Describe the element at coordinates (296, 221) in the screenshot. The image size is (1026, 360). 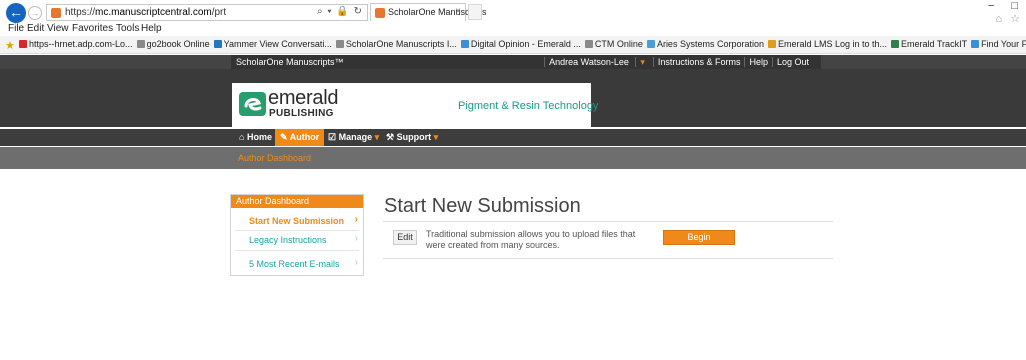
I see `sidebar-item-start-new-submission: Start New Submission` at that location.